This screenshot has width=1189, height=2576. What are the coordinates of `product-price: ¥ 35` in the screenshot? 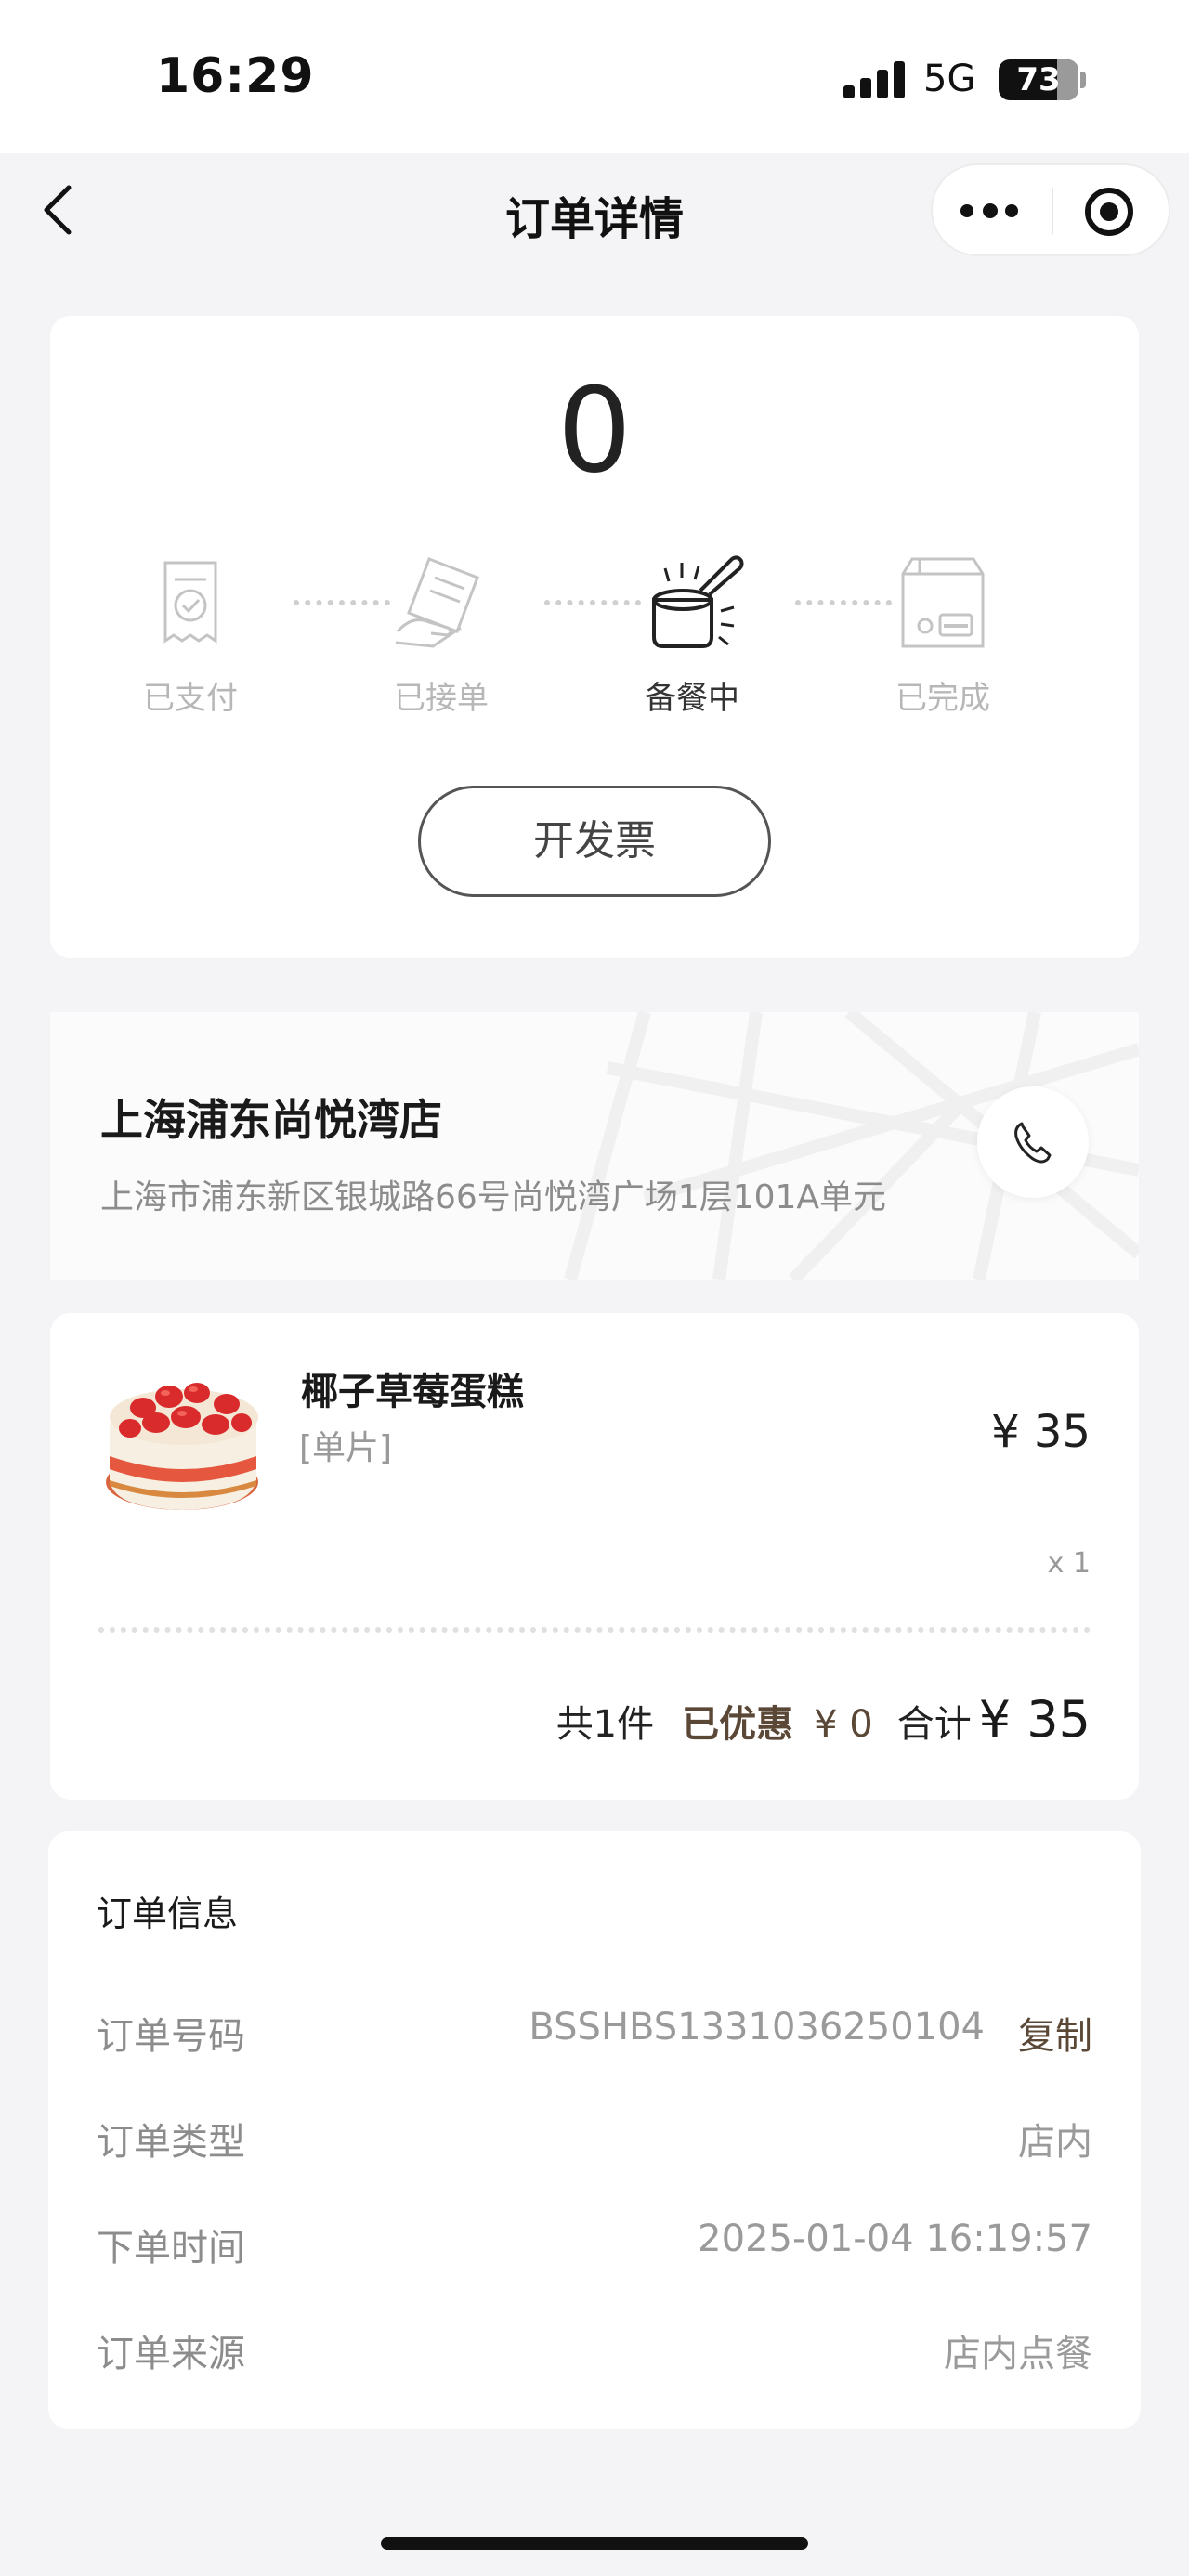 It's located at (1041, 1432).